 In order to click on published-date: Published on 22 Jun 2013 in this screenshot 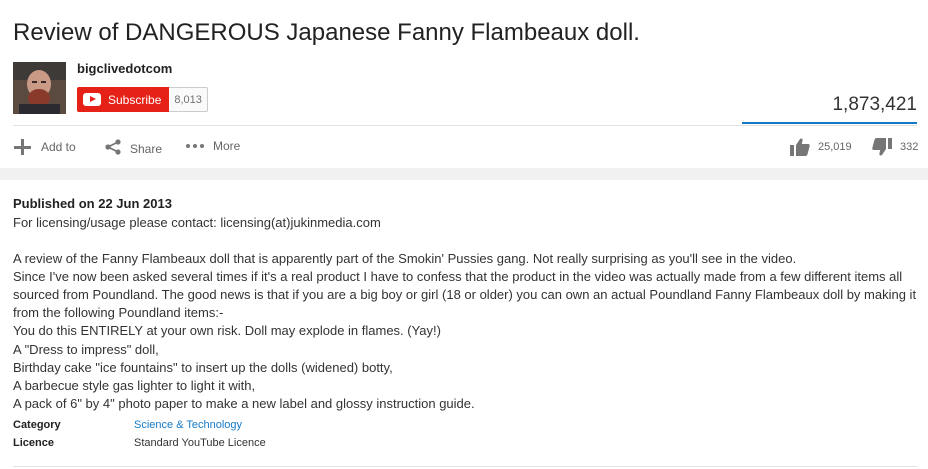, I will do `click(92, 203)`.